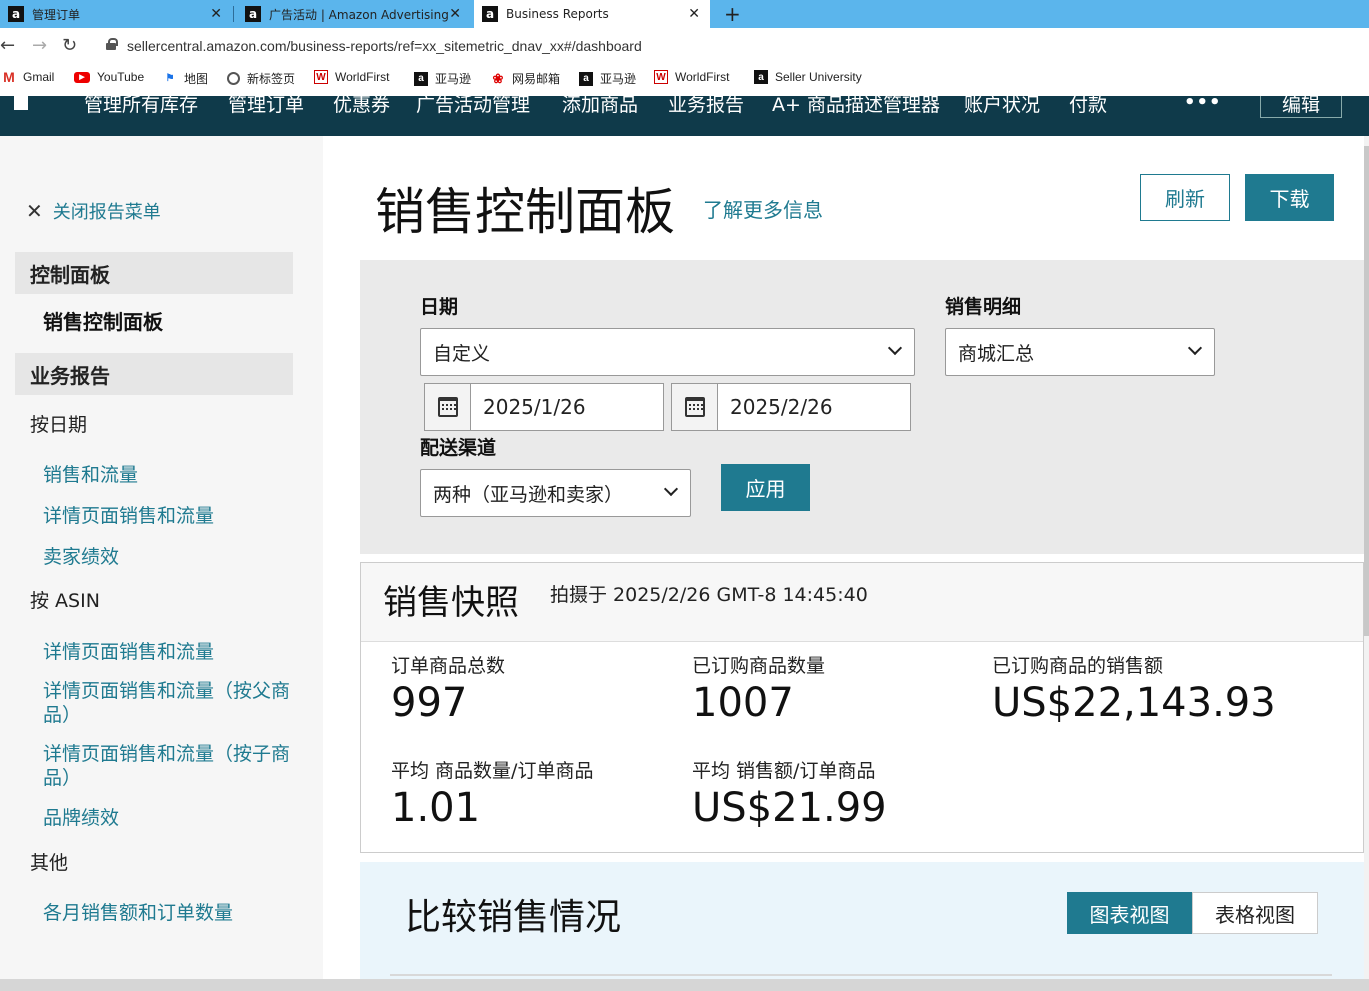 The image size is (1369, 991). What do you see at coordinates (28, 77) in the screenshot?
I see `bookmark-gmail: M Gmail` at bounding box center [28, 77].